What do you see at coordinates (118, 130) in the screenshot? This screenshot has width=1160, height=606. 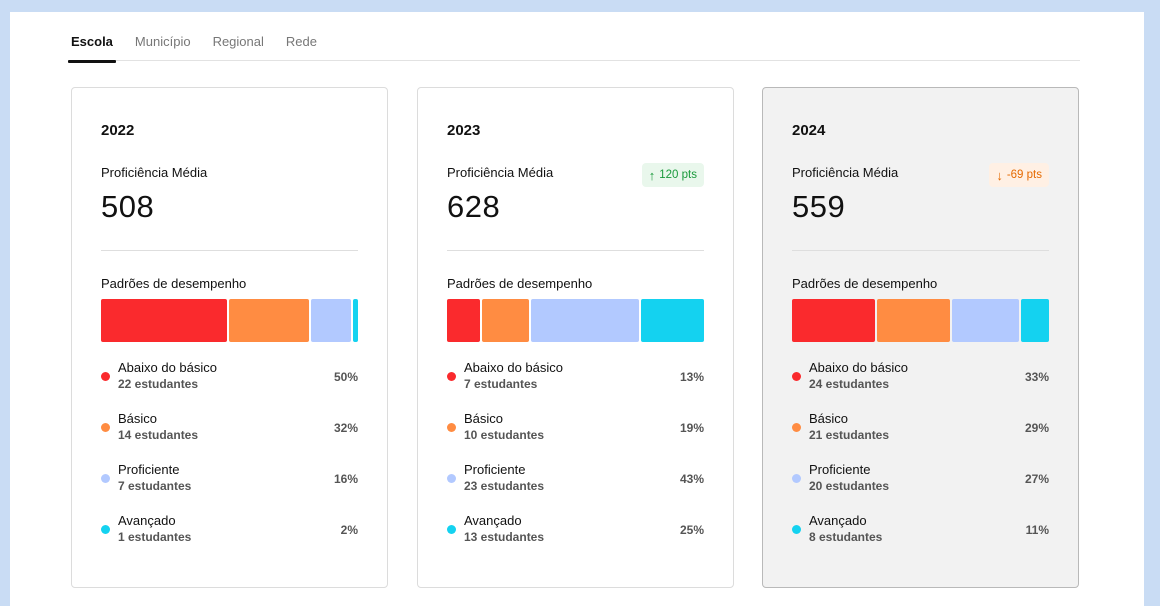 I see `card-year: 2022` at bounding box center [118, 130].